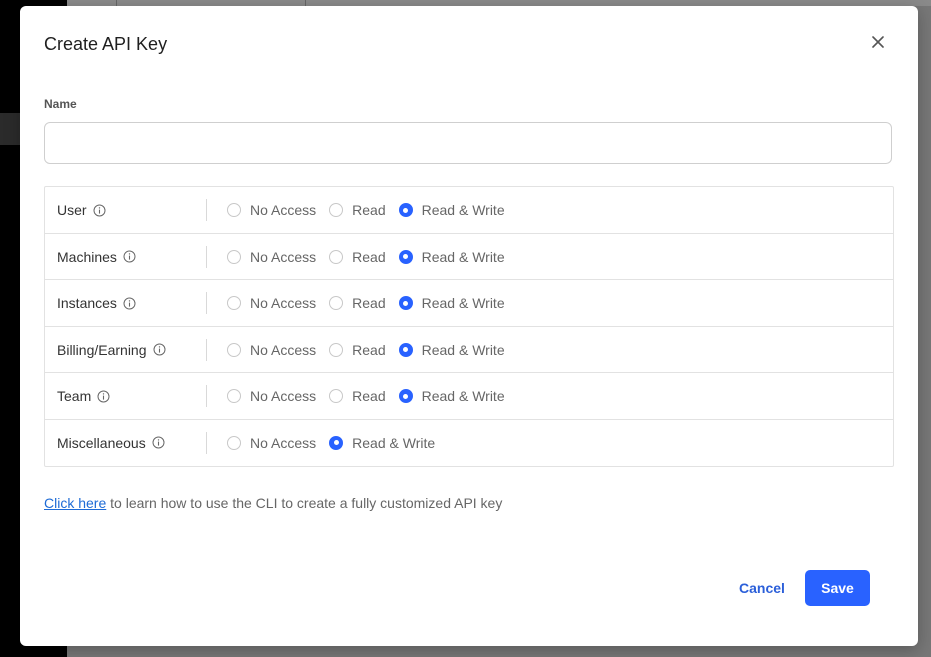 The width and height of the screenshot is (931, 657). What do you see at coordinates (469, 443) in the screenshot?
I see `permission-row-miscellaneous: Miscellaneous No Access Read & Write` at bounding box center [469, 443].